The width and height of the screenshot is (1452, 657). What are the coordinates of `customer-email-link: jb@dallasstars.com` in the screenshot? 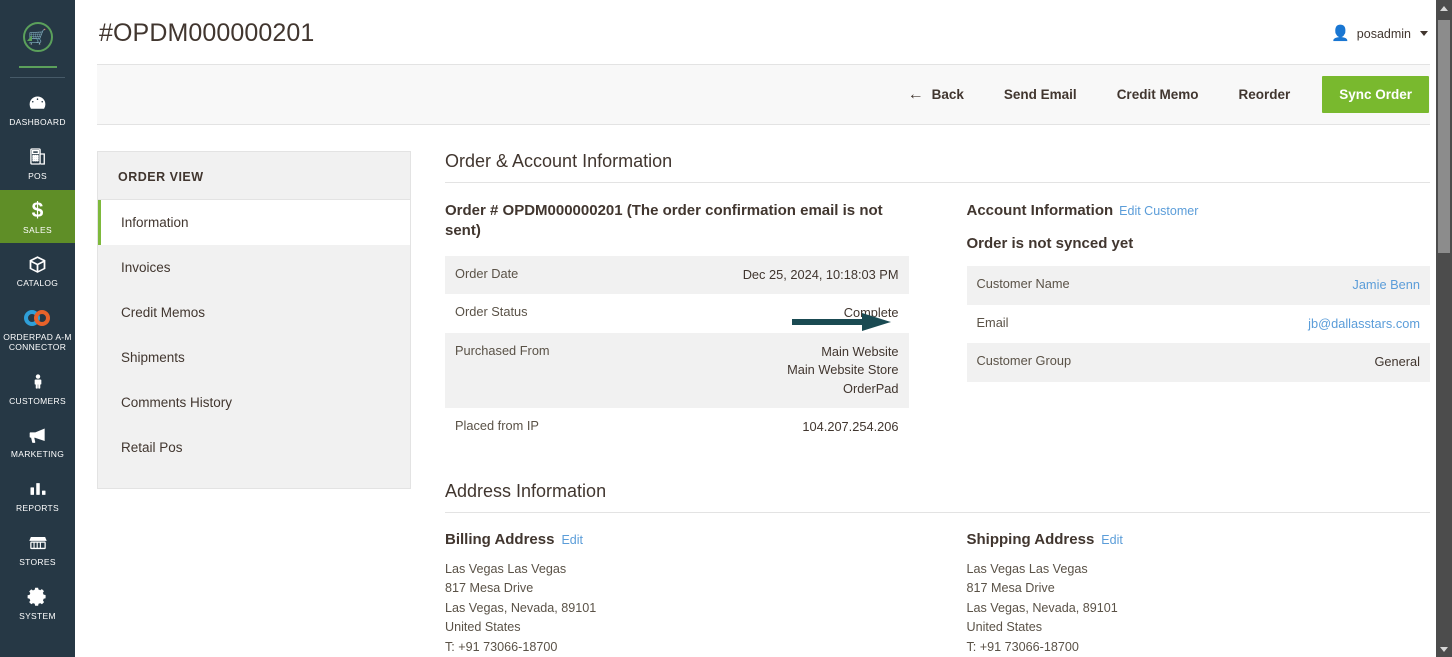 It's located at (1364, 323).